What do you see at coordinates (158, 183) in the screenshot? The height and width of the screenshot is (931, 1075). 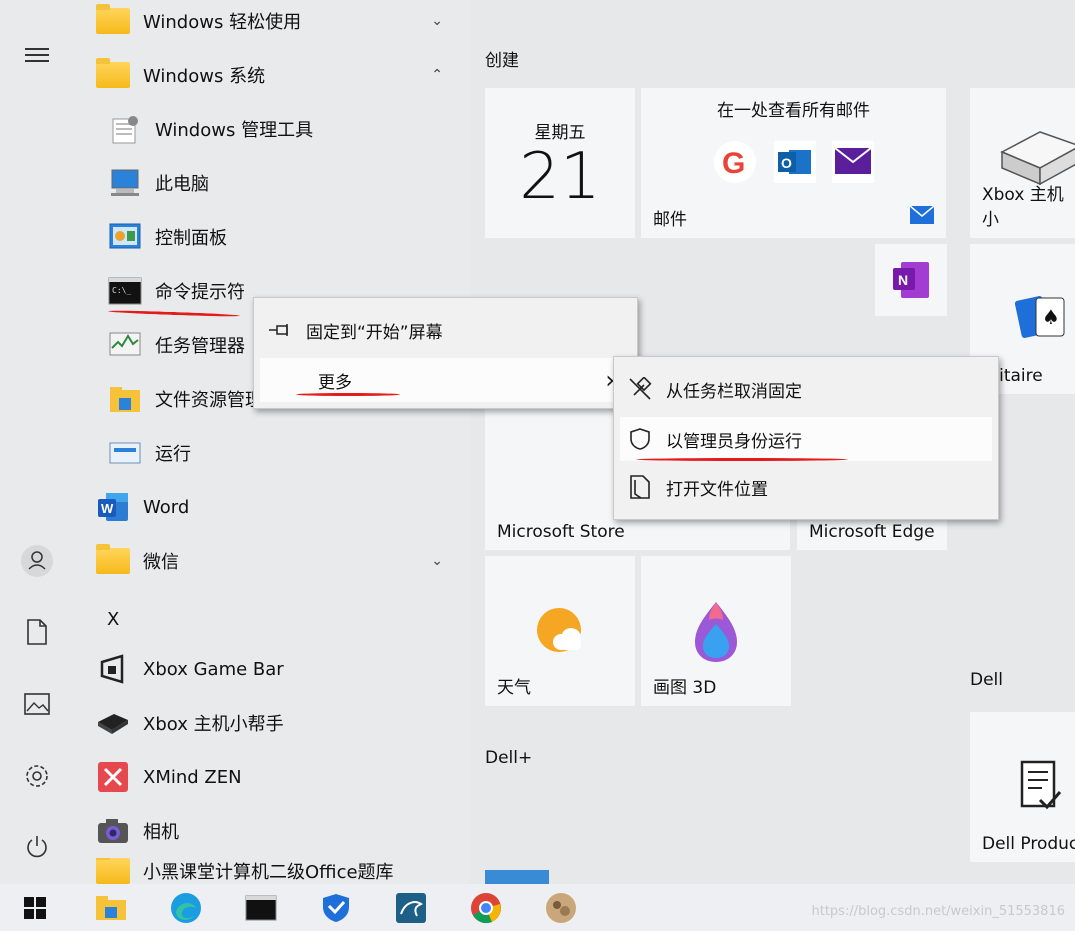 I see `app-this-pc: 此电脑` at bounding box center [158, 183].